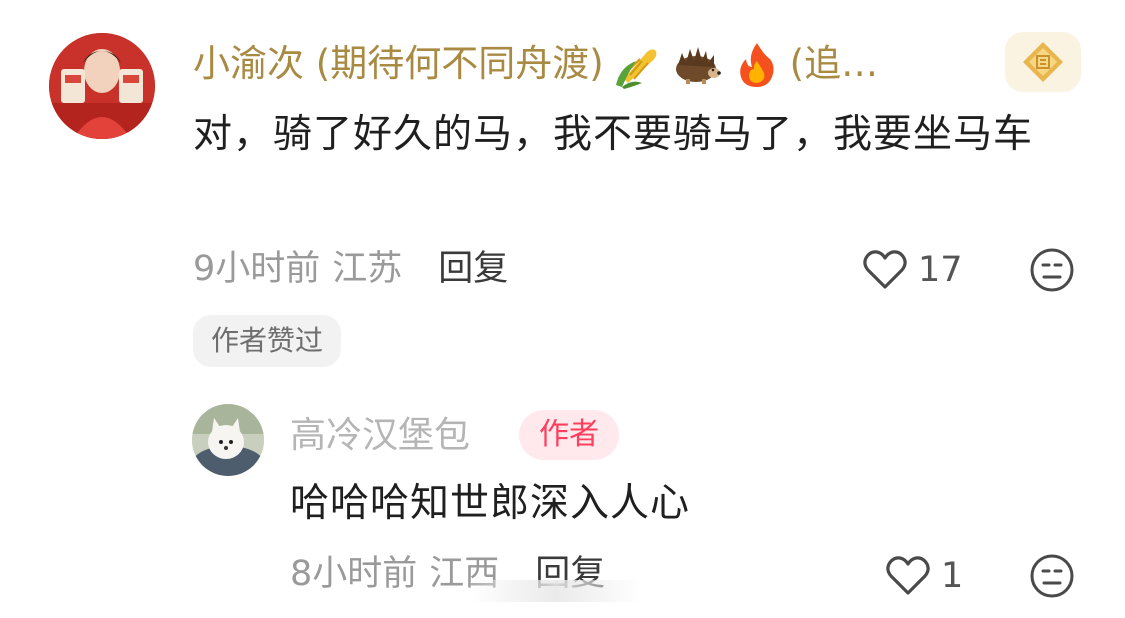  Describe the element at coordinates (228, 440) in the screenshot. I see `reply-avatar` at that location.